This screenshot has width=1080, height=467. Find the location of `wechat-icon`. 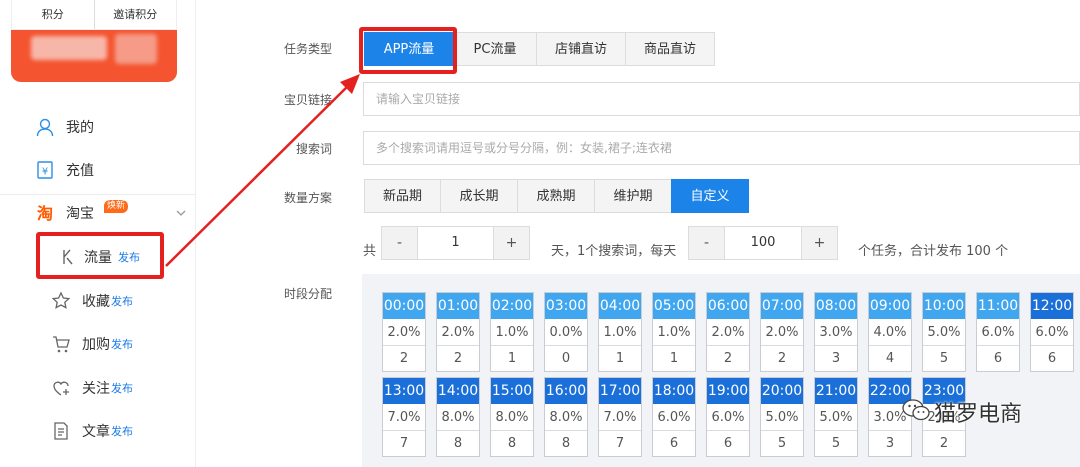

wechat-icon is located at coordinates (916, 412).